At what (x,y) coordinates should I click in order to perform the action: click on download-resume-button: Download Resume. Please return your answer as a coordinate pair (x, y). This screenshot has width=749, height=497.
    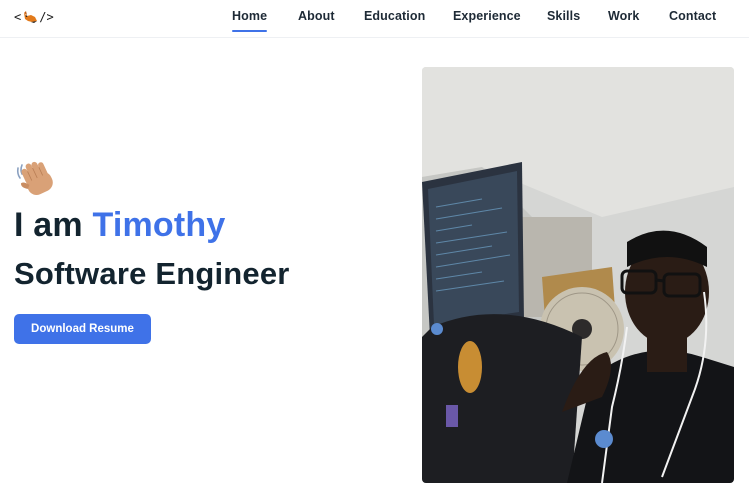
    Looking at the image, I should click on (82, 329).